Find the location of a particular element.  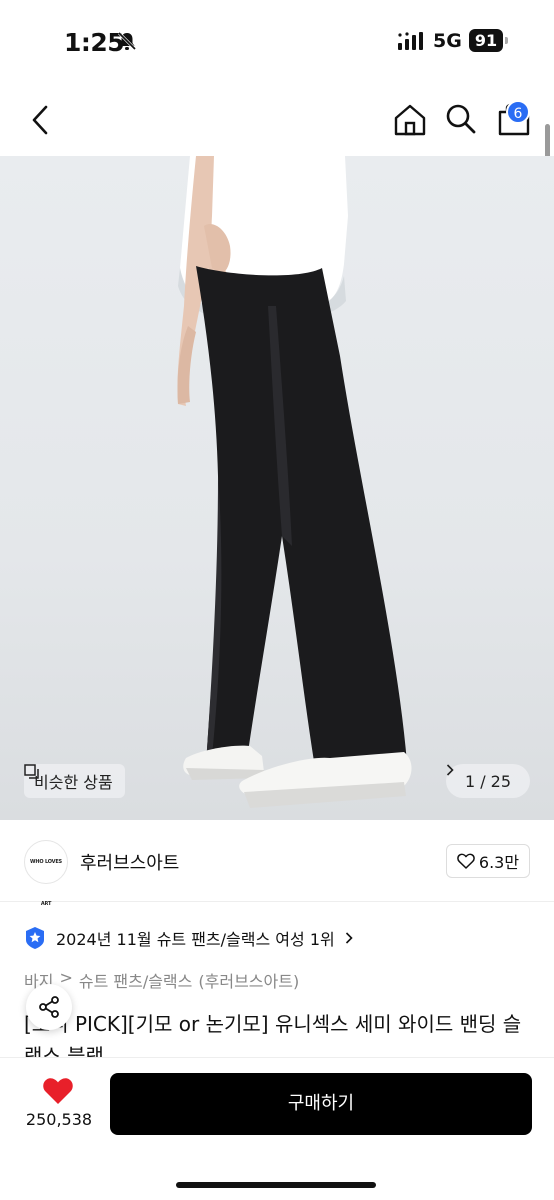

similar-products-label: 비슷한 상품 is located at coordinates (73, 782).